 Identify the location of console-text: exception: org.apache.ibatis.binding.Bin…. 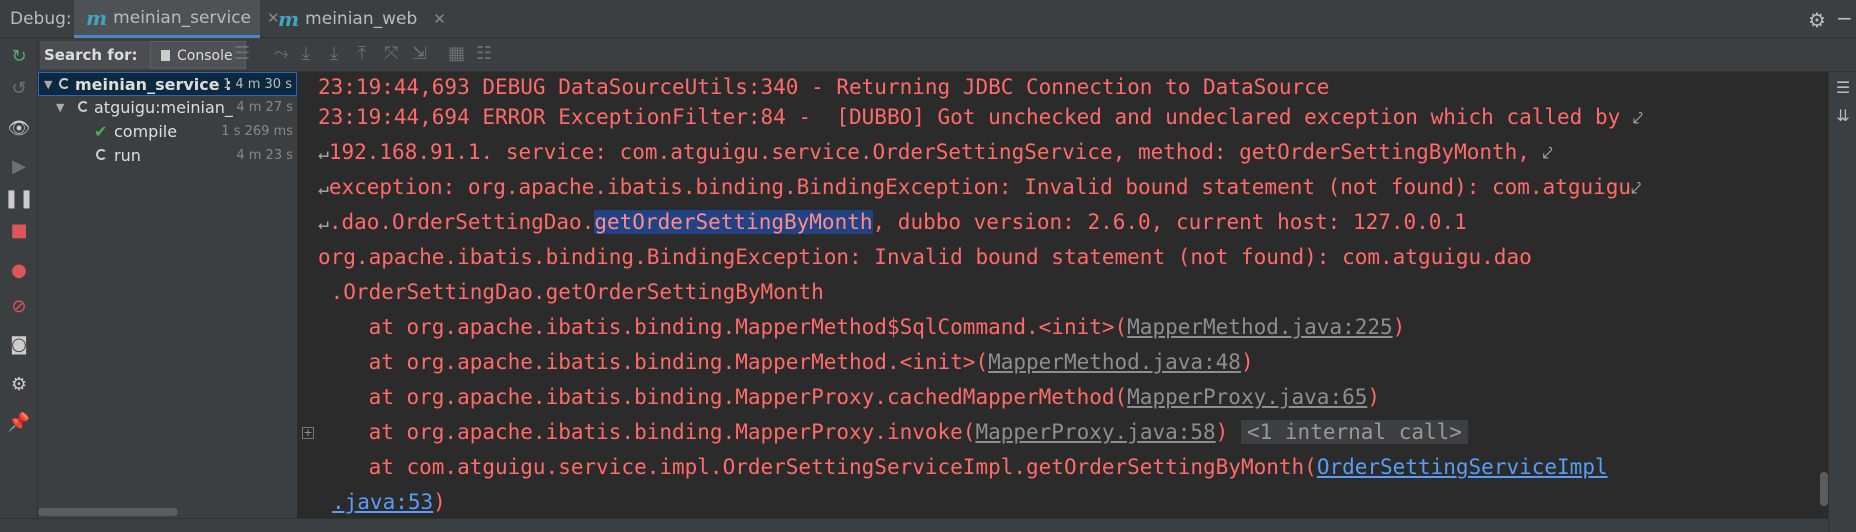
(980, 187).